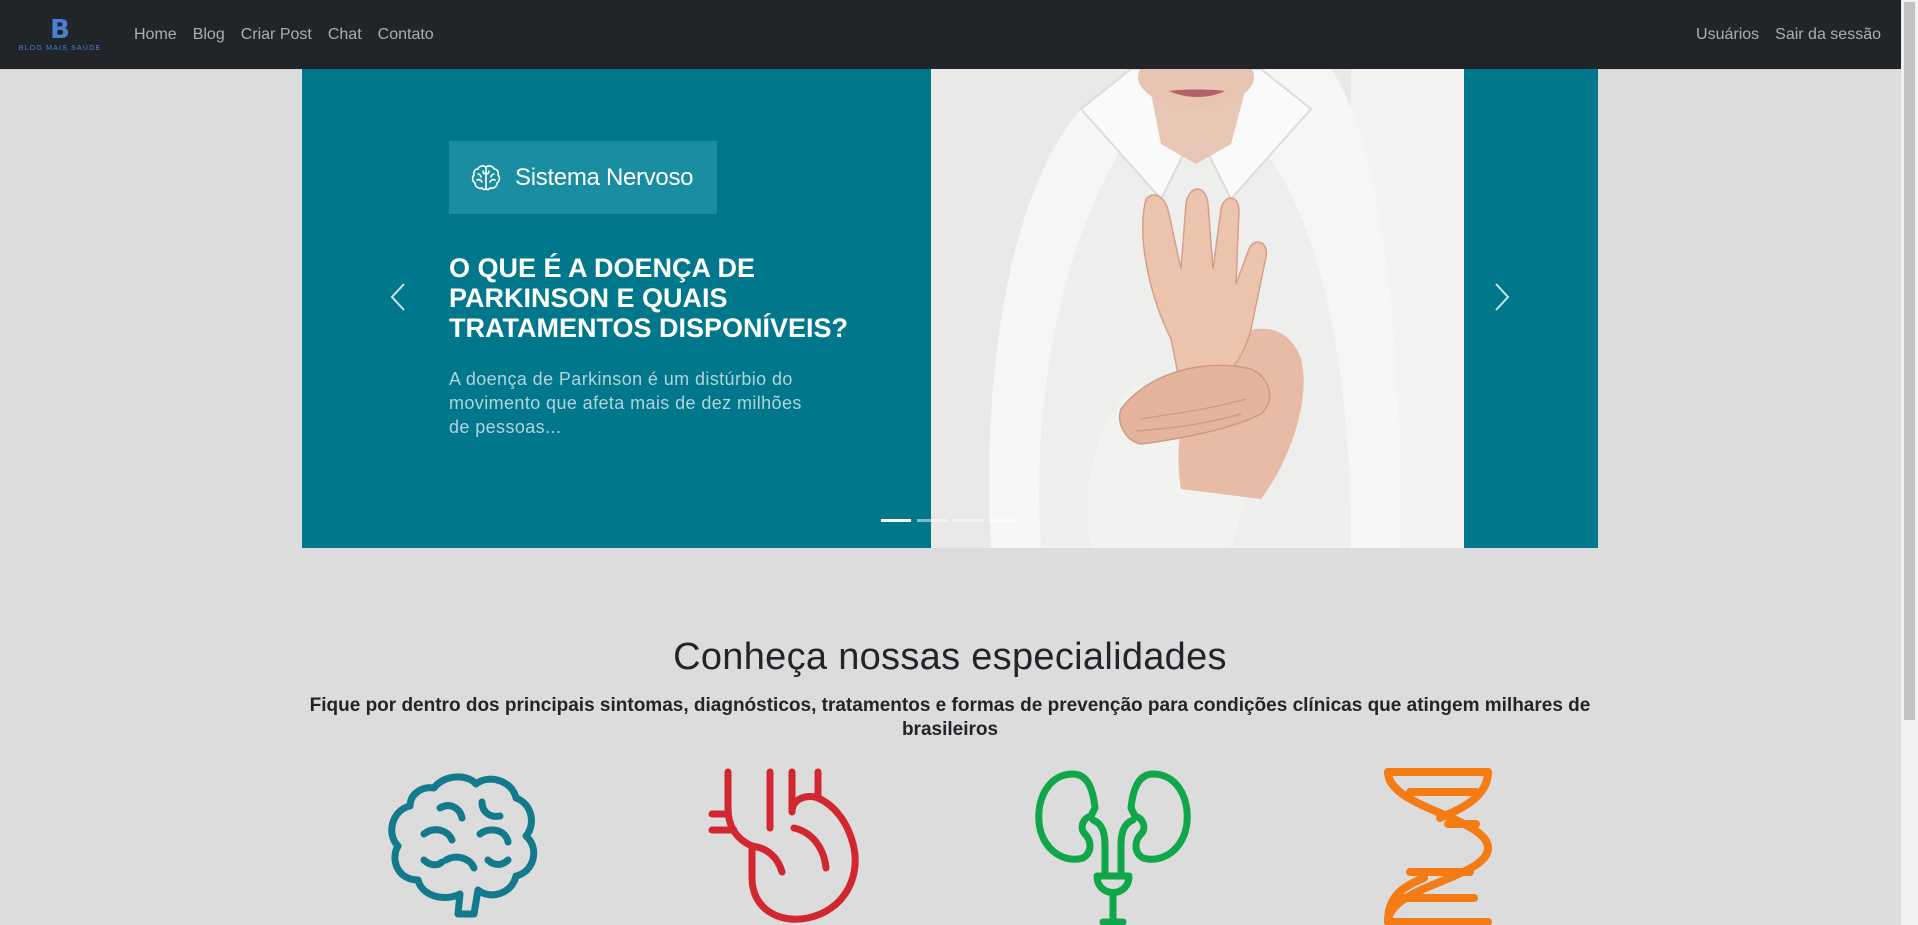 Image resolution: width=1918 pixels, height=925 pixels. I want to click on category-label: Sistema Nervoso, so click(604, 177).